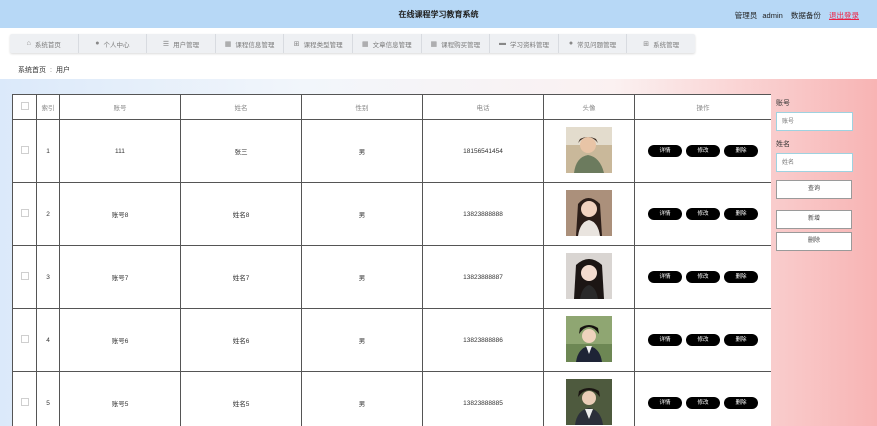  What do you see at coordinates (97, 43) in the screenshot?
I see `person-icon: ●` at bounding box center [97, 43].